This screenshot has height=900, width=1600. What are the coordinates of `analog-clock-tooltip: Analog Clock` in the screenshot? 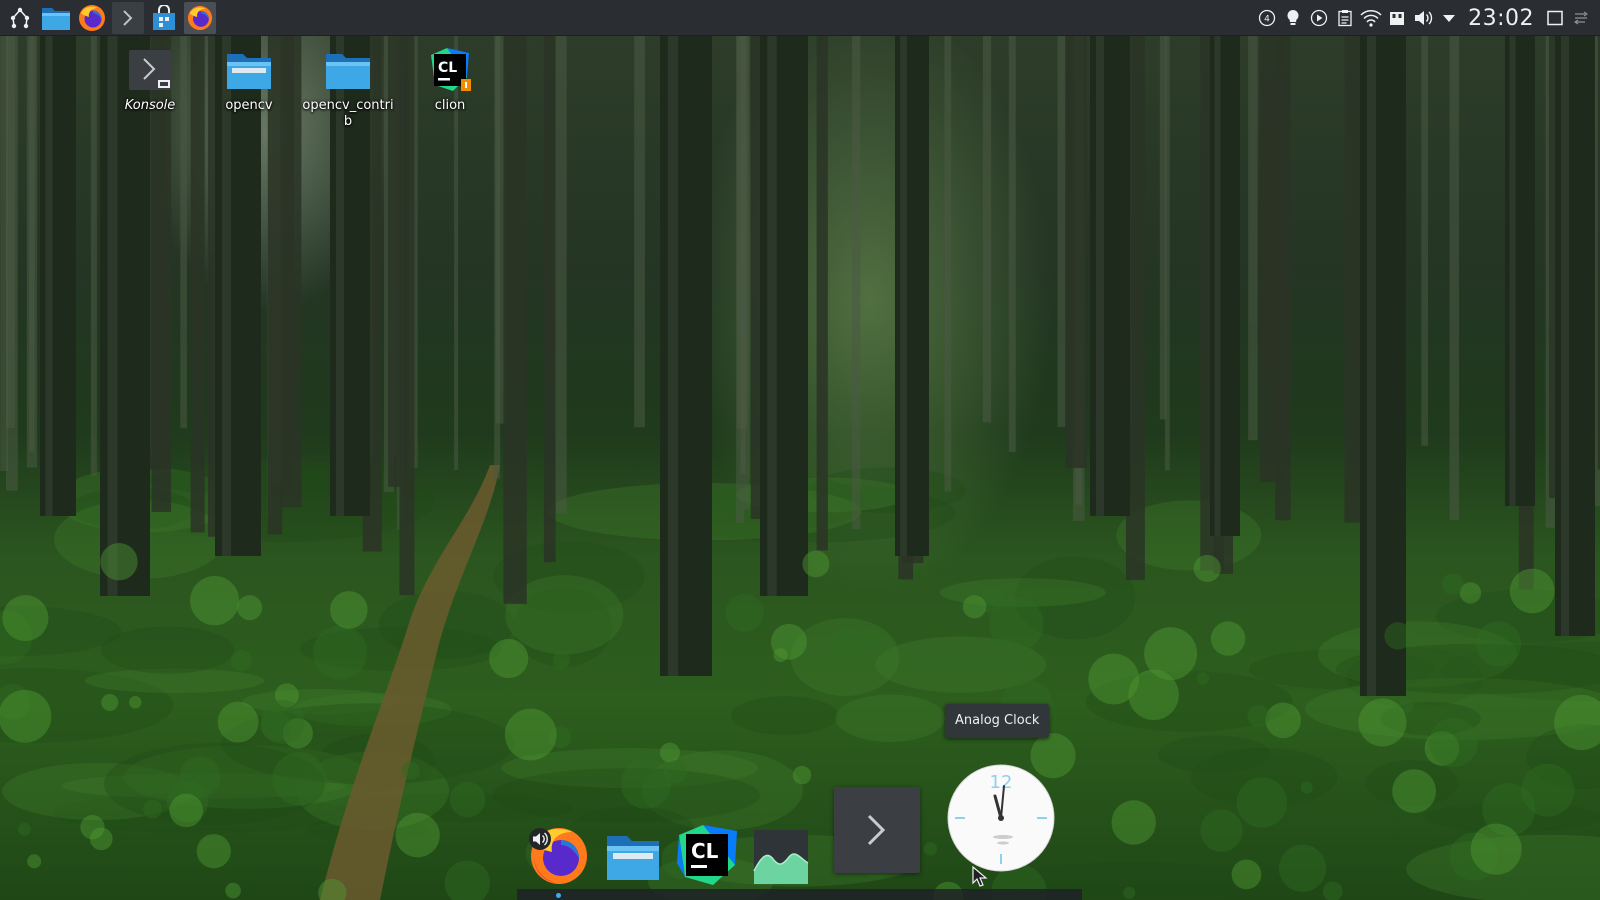 It's located at (997, 721).